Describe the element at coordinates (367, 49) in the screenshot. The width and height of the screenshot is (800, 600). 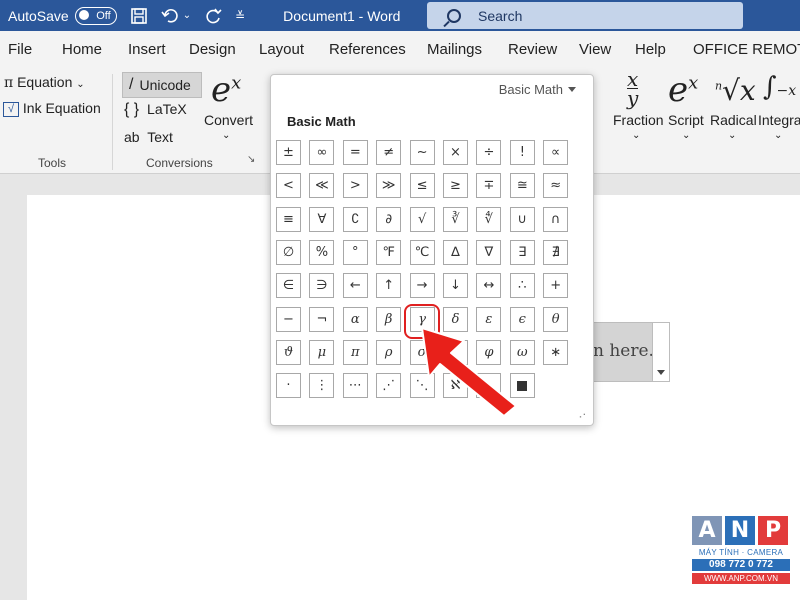
I see `menu-references: References` at that location.